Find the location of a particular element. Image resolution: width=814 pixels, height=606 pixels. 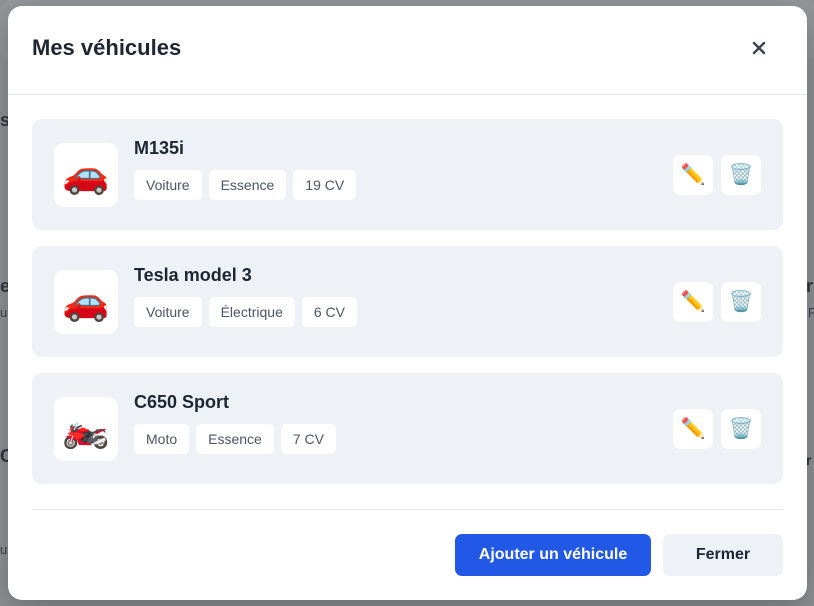

vehicle-tags: Voiture Électrique 6 CV is located at coordinates (403, 311).